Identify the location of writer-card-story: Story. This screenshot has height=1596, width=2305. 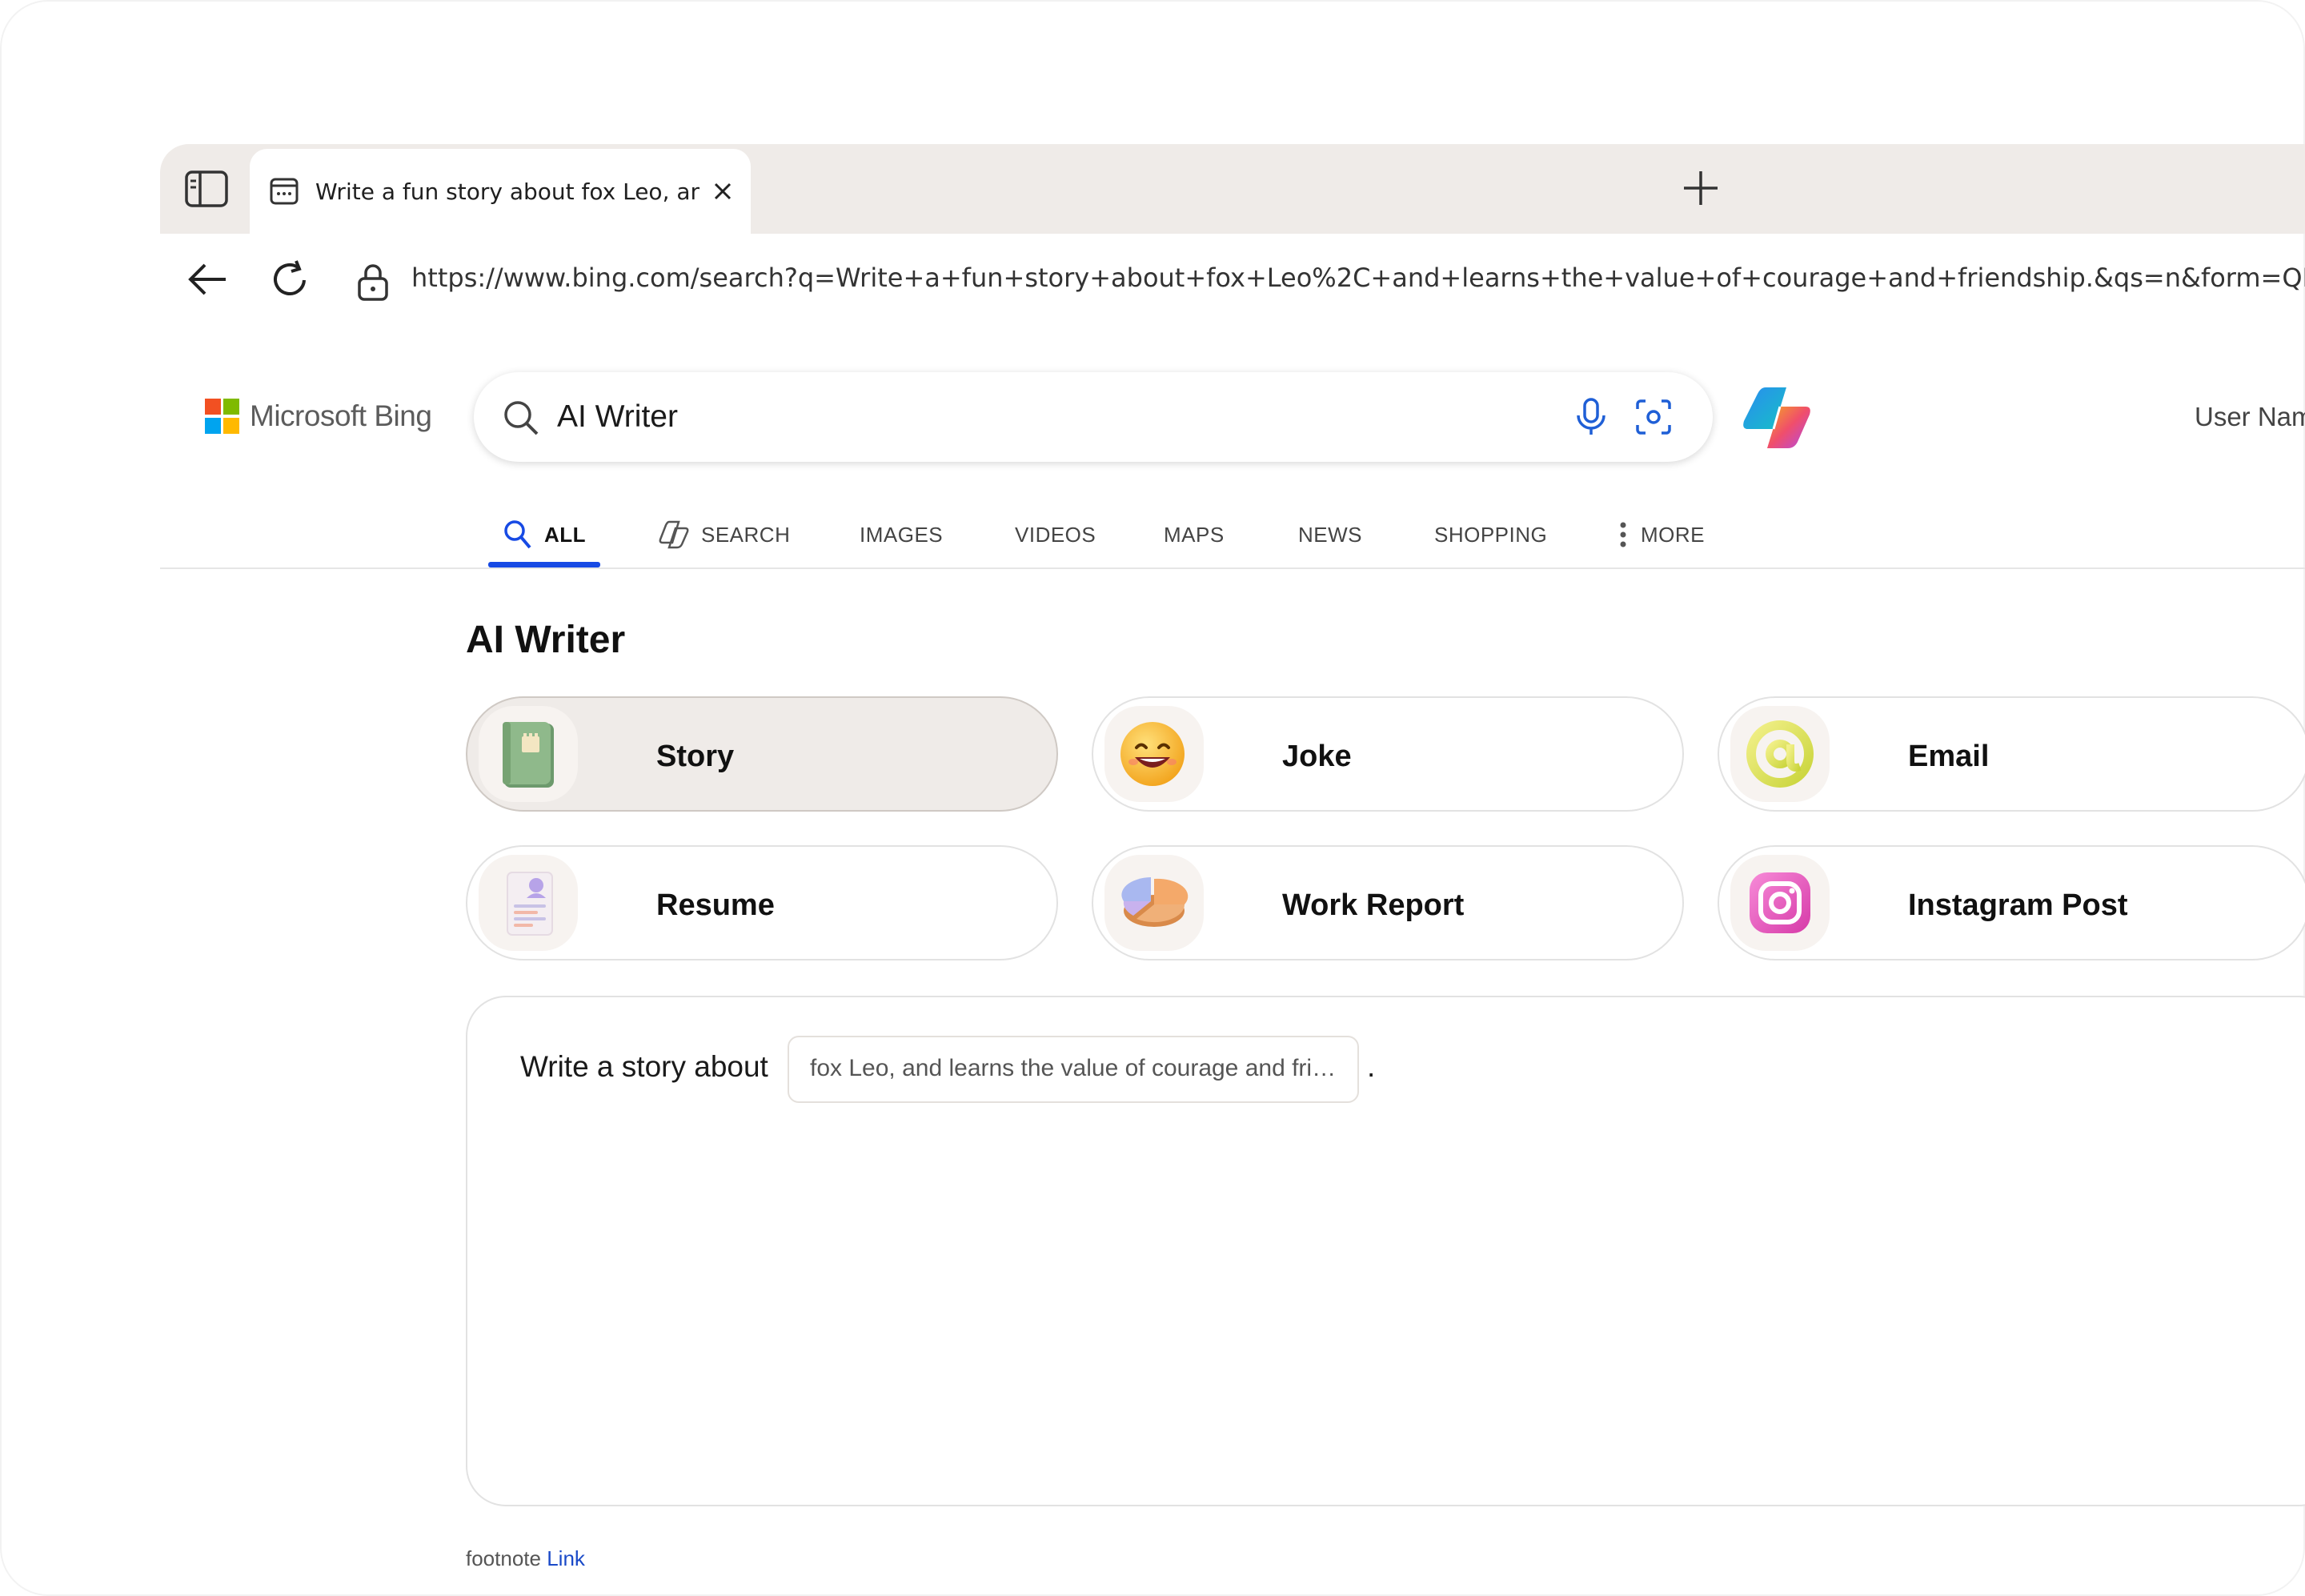
(762, 754).